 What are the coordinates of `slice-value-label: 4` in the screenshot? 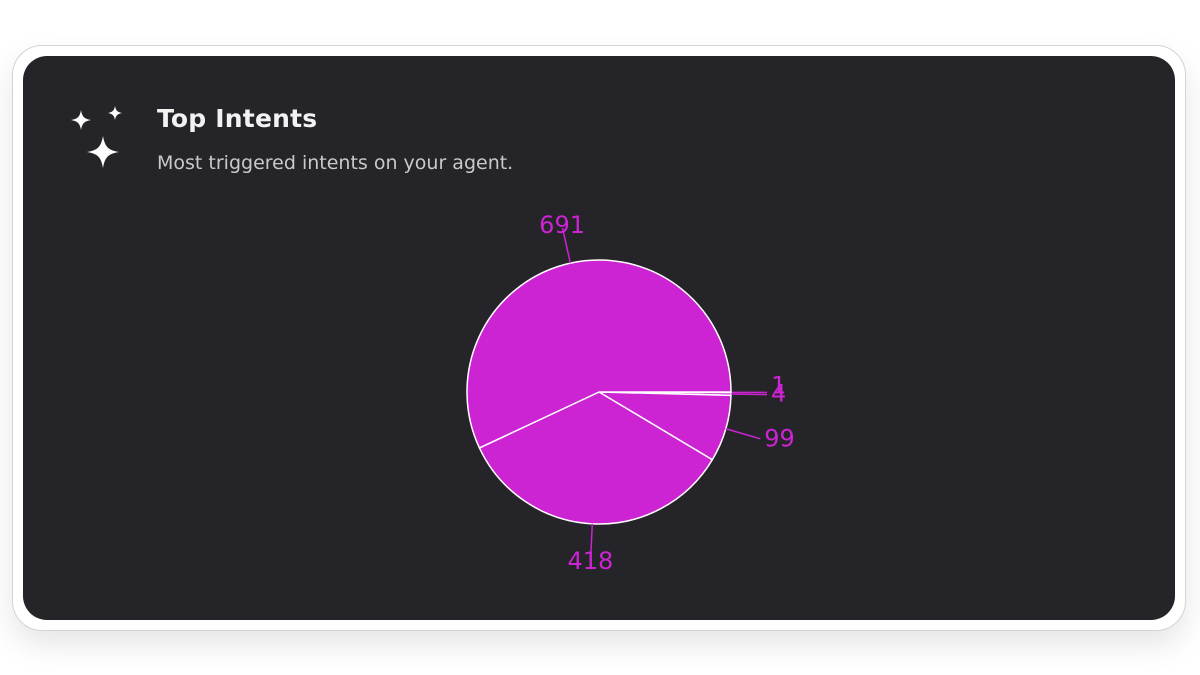 It's located at (778, 394).